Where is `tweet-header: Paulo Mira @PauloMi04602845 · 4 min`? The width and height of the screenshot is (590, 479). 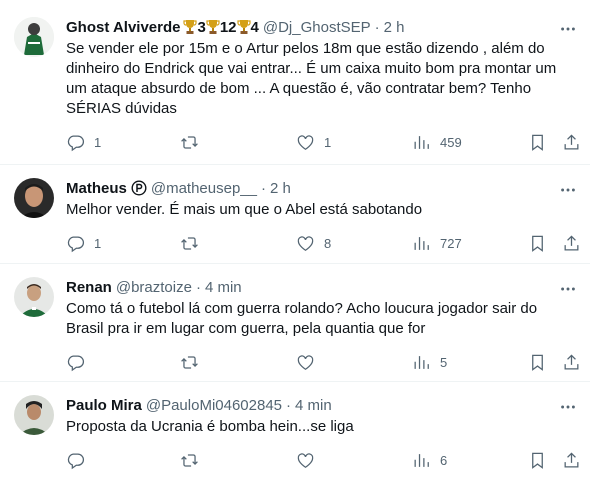
tweet-header: Paulo Mira @PauloMi04602845 · 4 min is located at coordinates (320, 405).